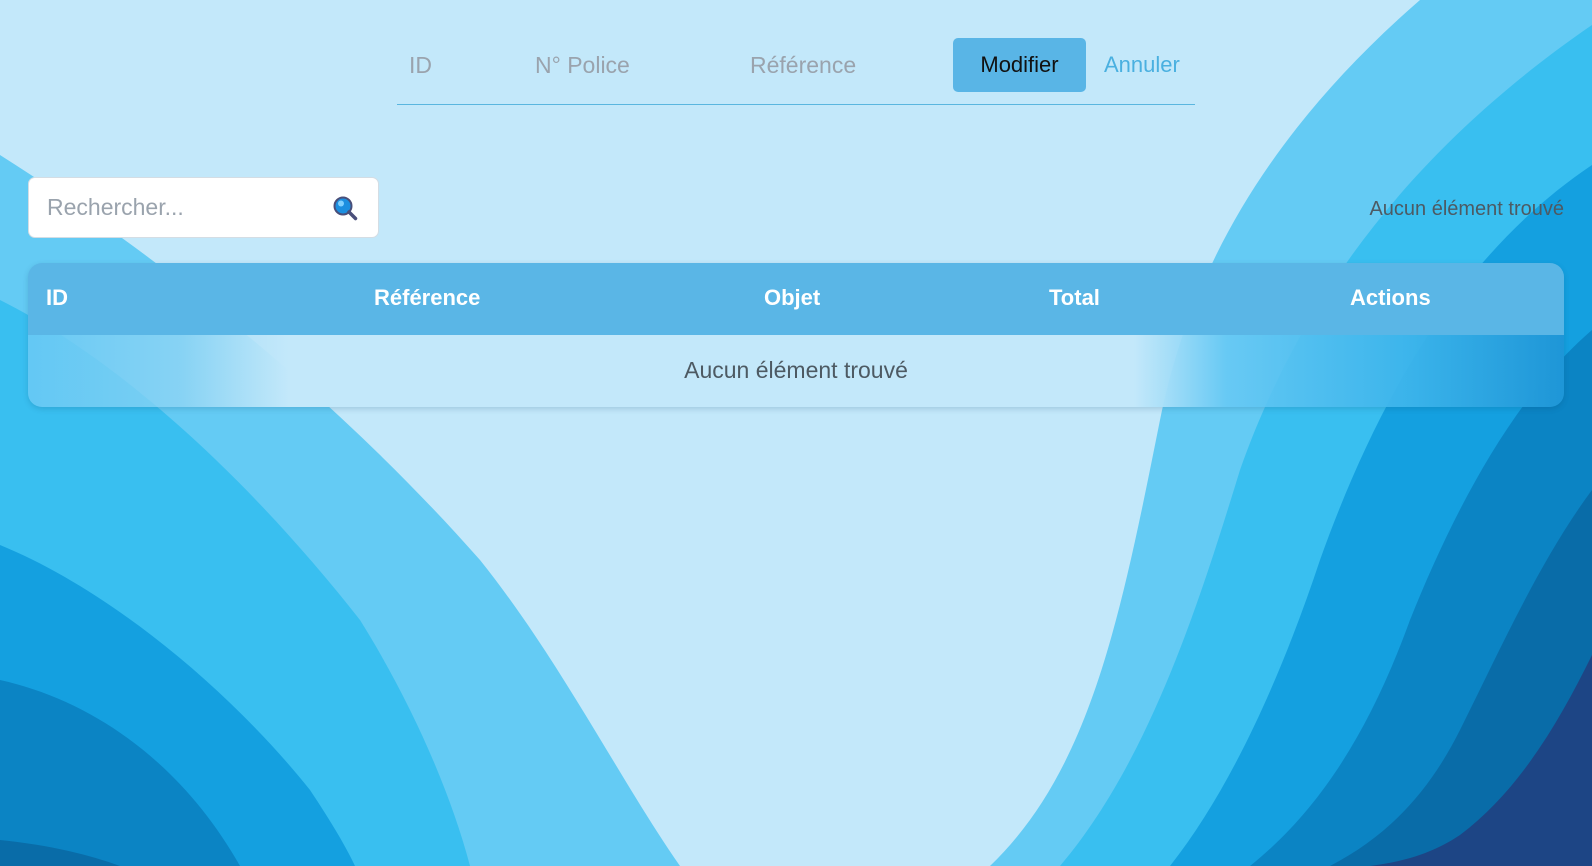 The image size is (1592, 866). Describe the element at coordinates (582, 65) in the screenshot. I see `filter-field-n-police: N° Police` at that location.